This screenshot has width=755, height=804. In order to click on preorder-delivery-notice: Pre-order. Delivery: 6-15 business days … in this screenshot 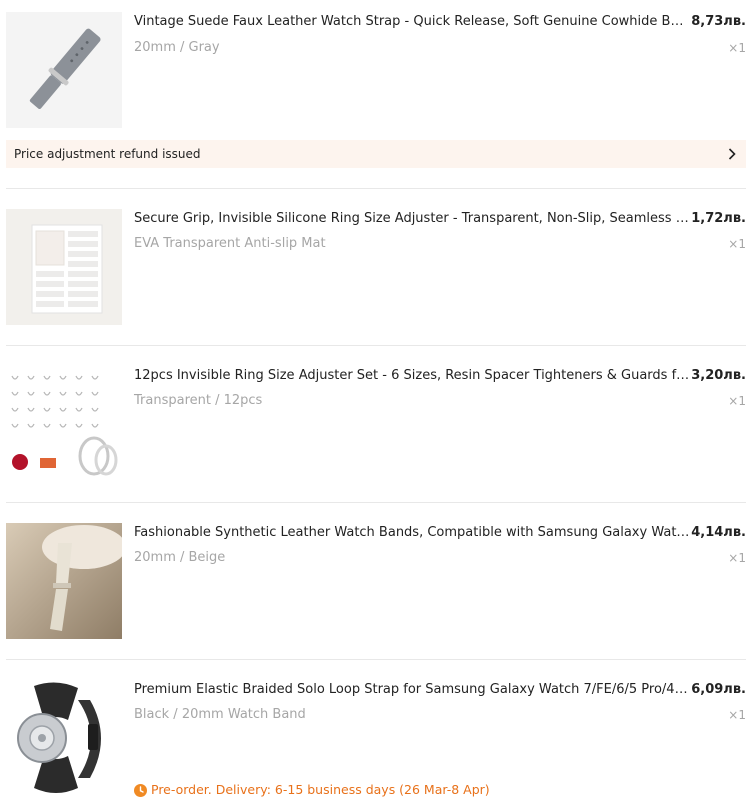, I will do `click(312, 790)`.